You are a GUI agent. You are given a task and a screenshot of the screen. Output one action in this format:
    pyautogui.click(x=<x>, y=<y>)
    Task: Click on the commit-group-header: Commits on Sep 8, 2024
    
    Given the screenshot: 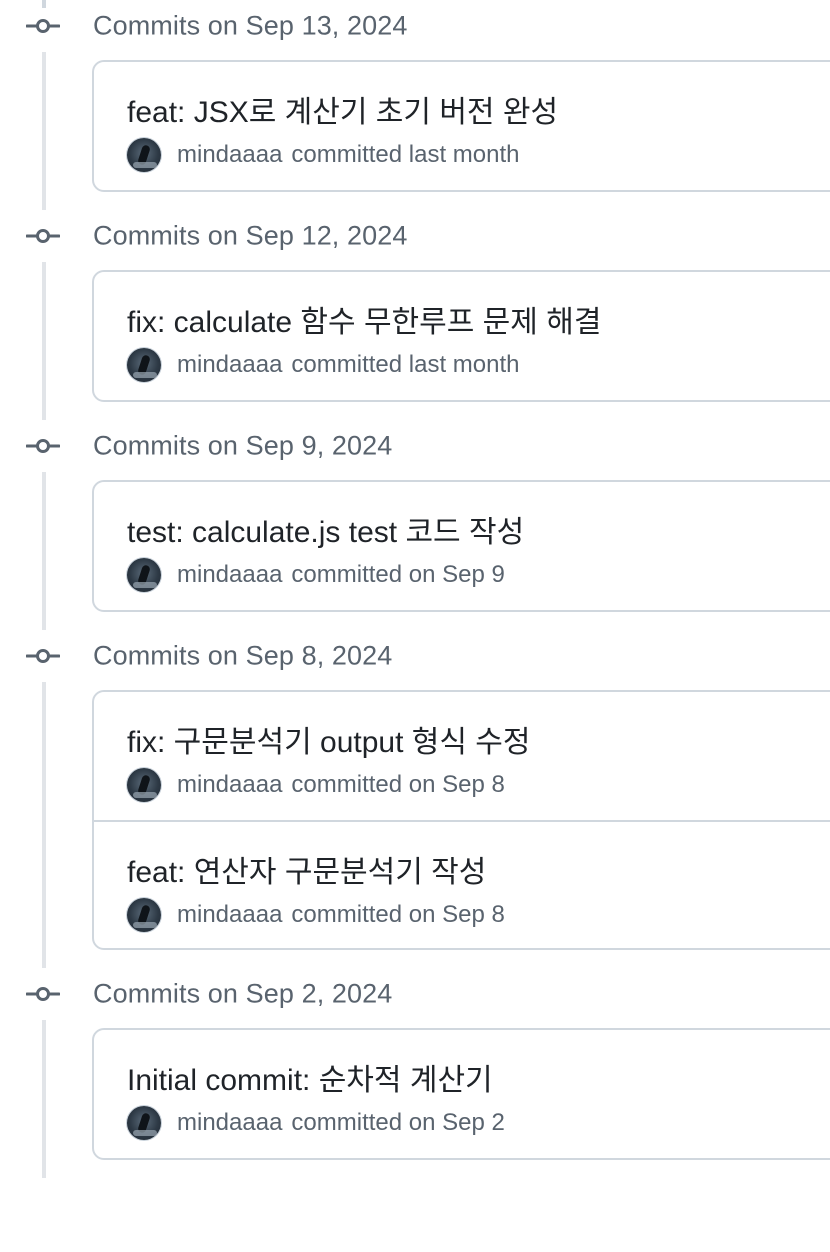 What is the action you would take?
    pyautogui.click(x=415, y=656)
    